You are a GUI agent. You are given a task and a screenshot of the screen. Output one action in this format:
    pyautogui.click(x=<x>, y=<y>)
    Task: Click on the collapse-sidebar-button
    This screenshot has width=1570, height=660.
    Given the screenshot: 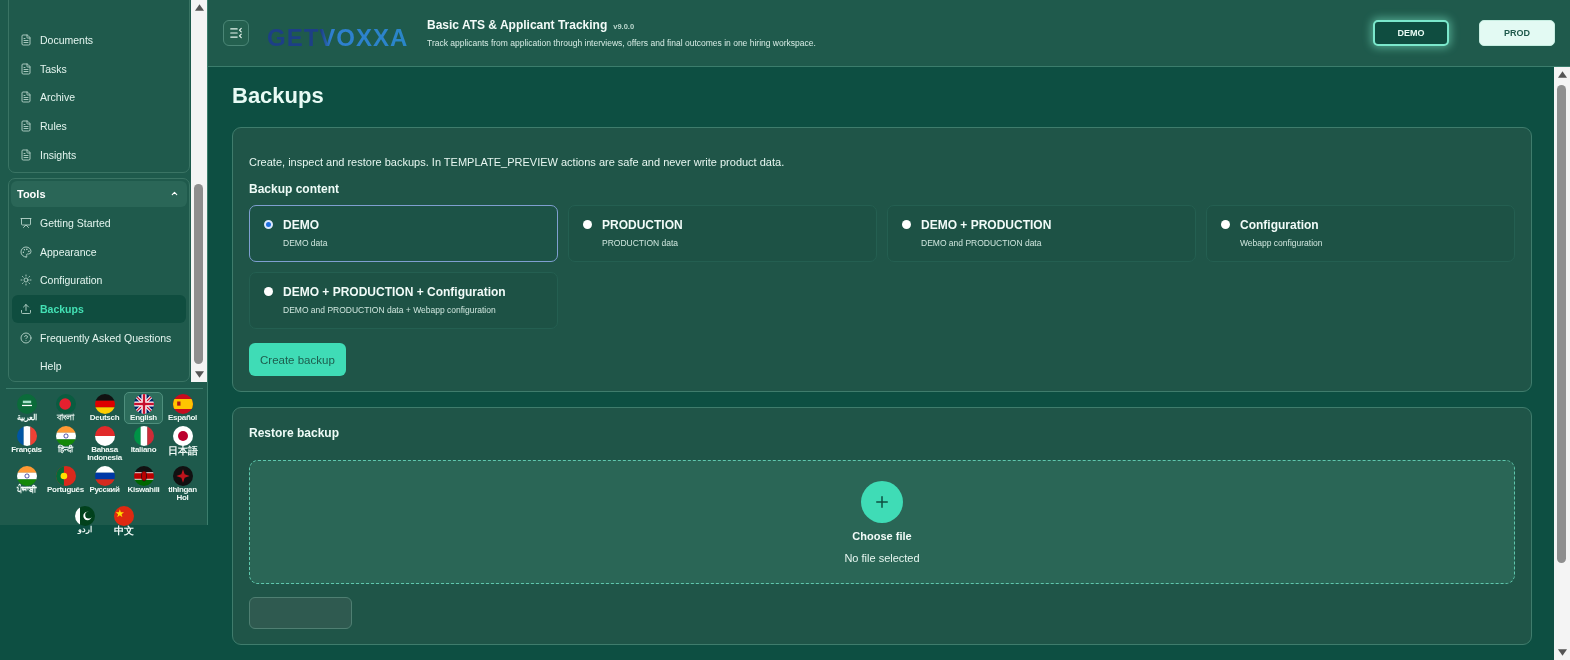 What is the action you would take?
    pyautogui.click(x=236, y=33)
    